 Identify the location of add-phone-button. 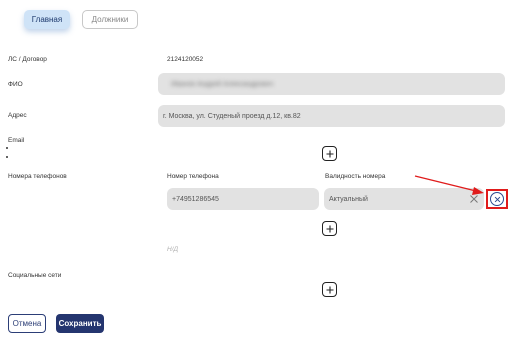
(329, 228).